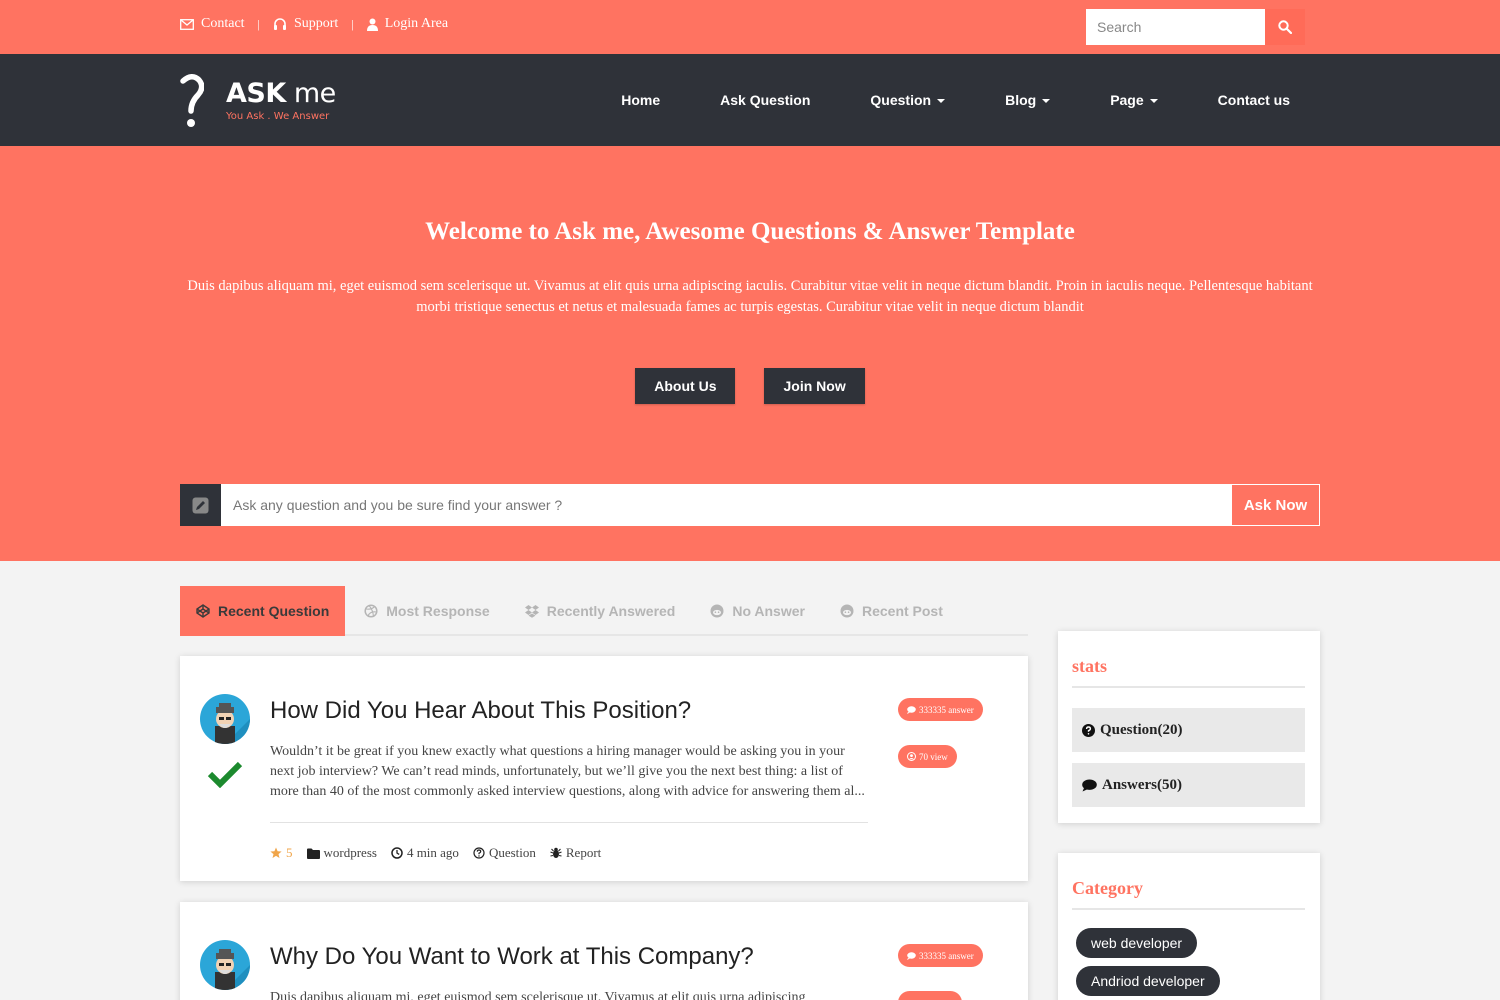  Describe the element at coordinates (911, 756) in the screenshot. I see `user-circle-icon` at that location.